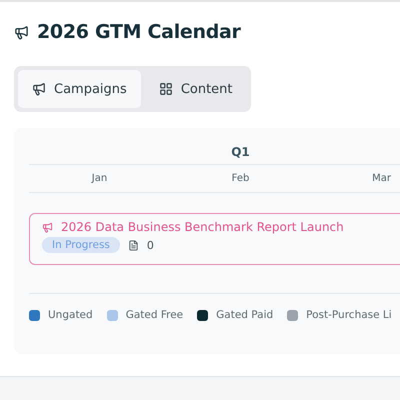 The width and height of the screenshot is (400, 400). What do you see at coordinates (70, 315) in the screenshot?
I see `legend-label: Ungated` at bounding box center [70, 315].